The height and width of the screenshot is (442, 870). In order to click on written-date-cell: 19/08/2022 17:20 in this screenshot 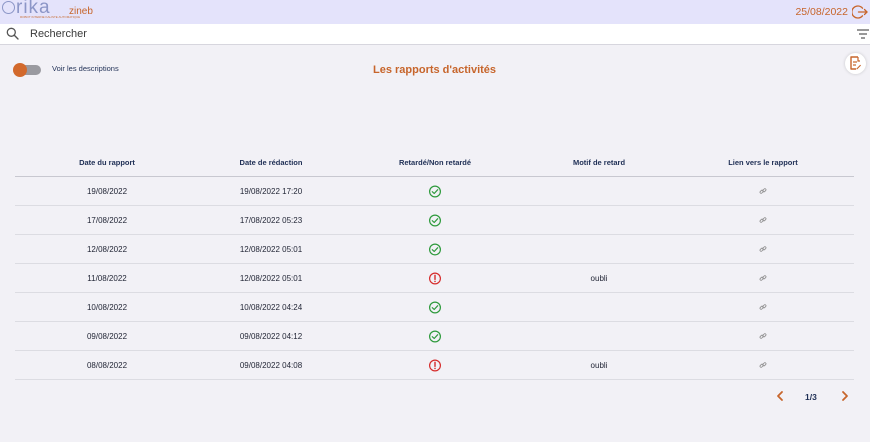, I will do `click(271, 191)`.